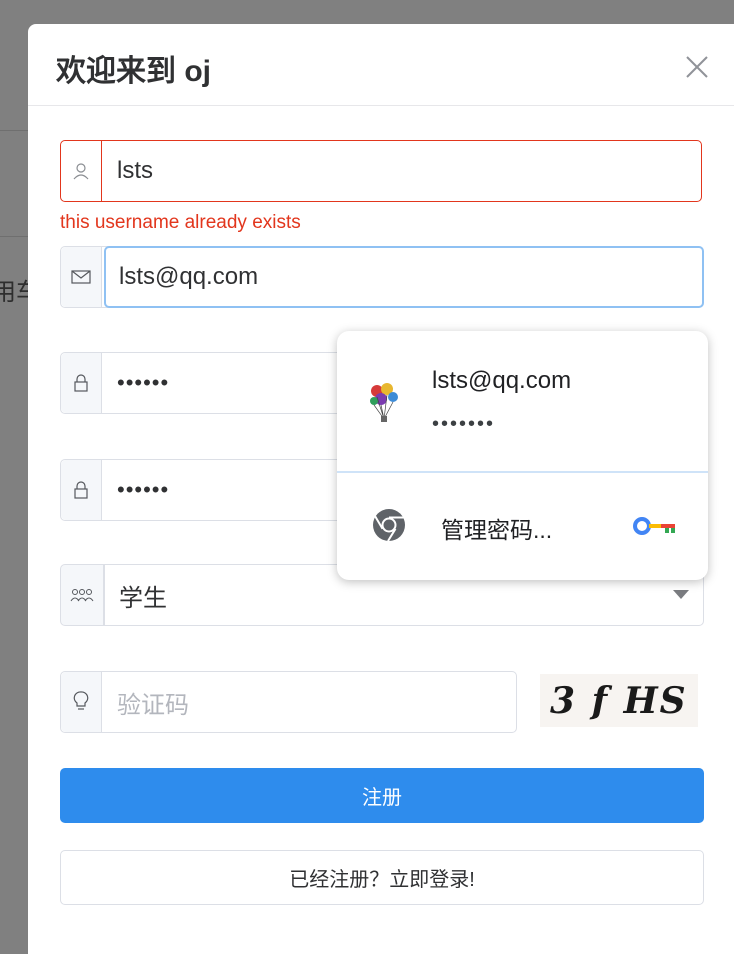  I want to click on background-panel, so click(15, 183).